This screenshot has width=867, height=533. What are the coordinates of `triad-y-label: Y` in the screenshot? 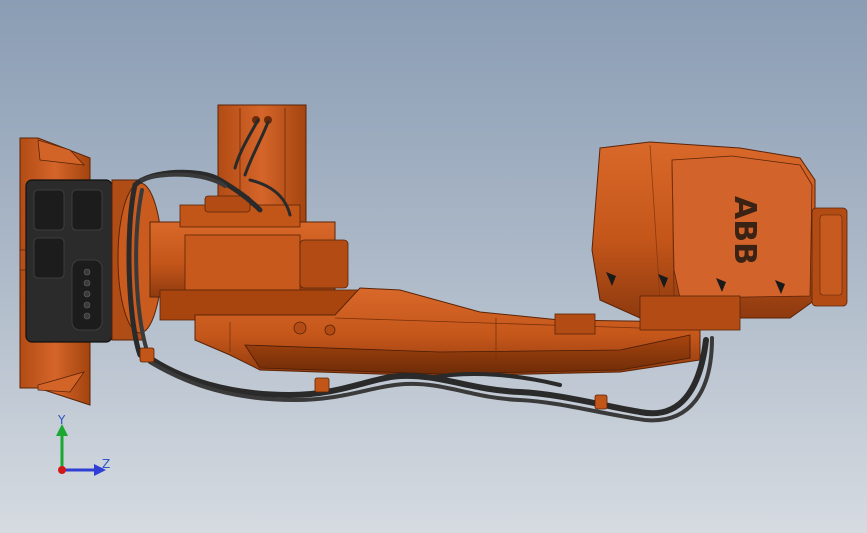 It's located at (61, 420).